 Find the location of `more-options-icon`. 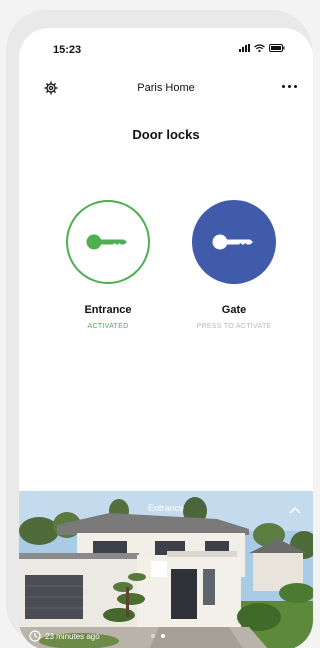

more-options-icon is located at coordinates (289, 86).